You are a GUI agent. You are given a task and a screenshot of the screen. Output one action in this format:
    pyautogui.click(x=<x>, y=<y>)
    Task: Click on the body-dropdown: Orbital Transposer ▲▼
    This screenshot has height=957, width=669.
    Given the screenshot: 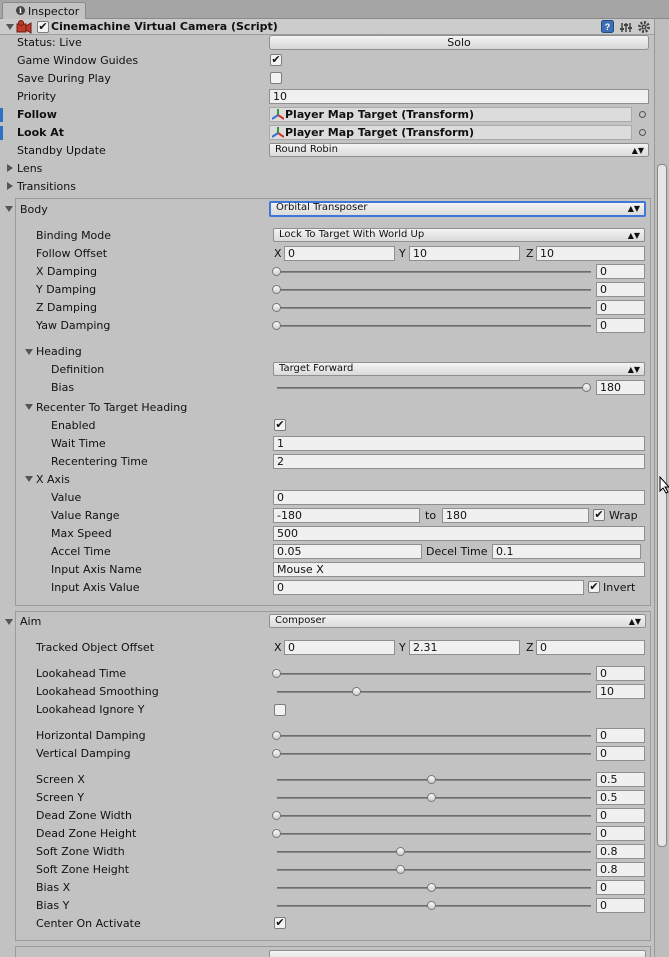 What is the action you would take?
    pyautogui.click(x=457, y=209)
    